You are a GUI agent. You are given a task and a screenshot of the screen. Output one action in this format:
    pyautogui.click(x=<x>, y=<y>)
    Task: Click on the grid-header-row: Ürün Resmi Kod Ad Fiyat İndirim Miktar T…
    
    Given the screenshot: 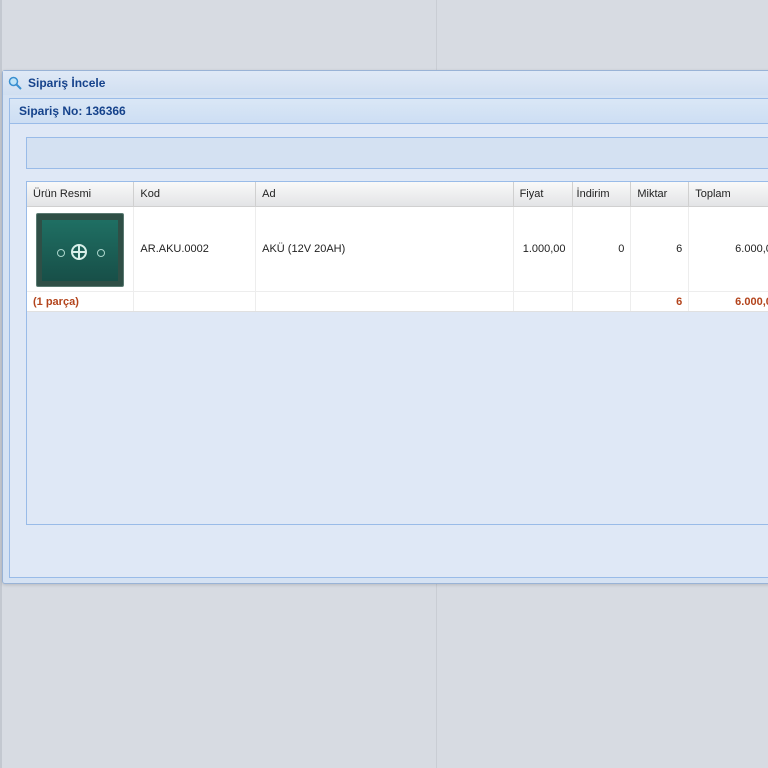 What is the action you would take?
    pyautogui.click(x=397, y=194)
    